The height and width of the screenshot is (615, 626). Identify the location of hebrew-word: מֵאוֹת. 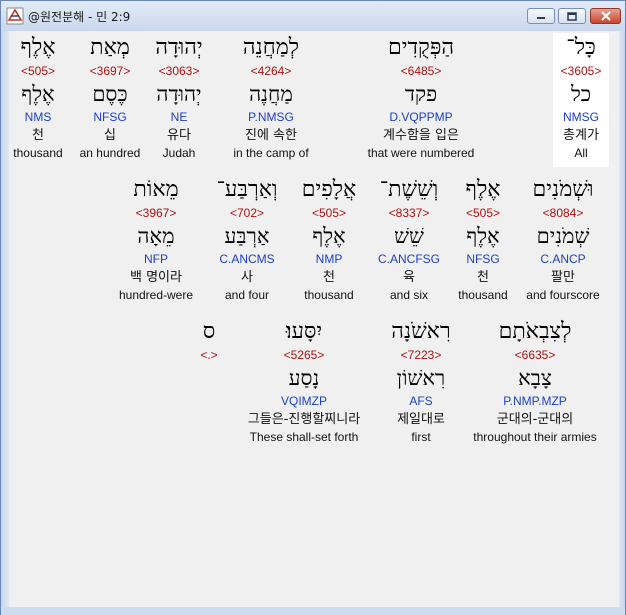
(156, 189).